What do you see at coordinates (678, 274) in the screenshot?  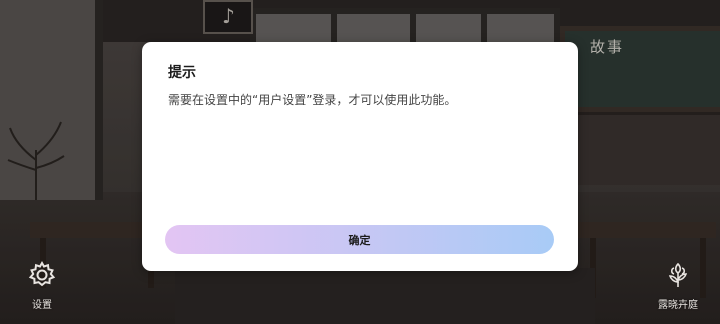 I see `flower-icon` at bounding box center [678, 274].